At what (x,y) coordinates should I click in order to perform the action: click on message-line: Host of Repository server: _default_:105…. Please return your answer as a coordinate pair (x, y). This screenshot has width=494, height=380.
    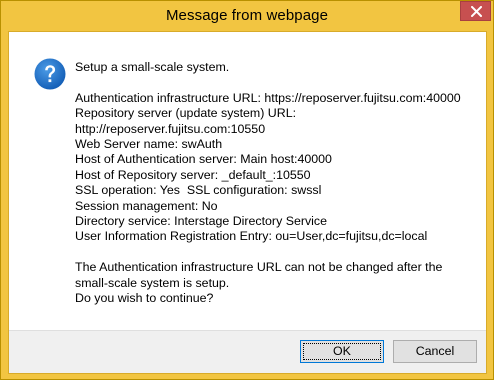
    Looking at the image, I should click on (193, 174).